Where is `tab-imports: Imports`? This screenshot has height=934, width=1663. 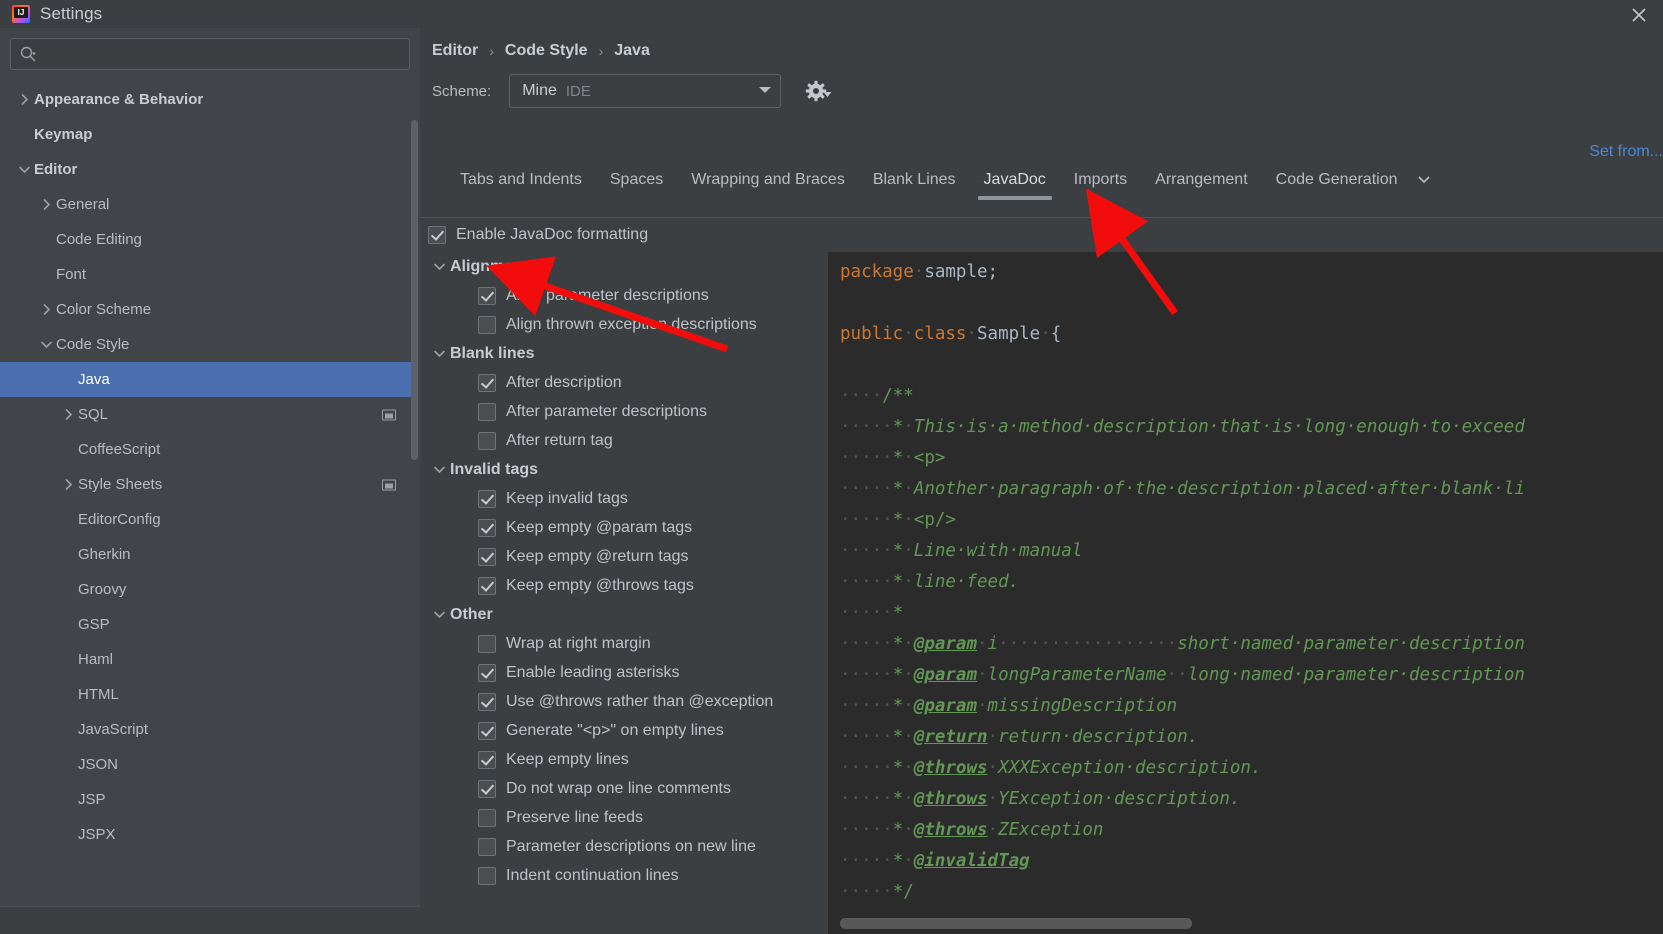
tab-imports: Imports is located at coordinates (1100, 185).